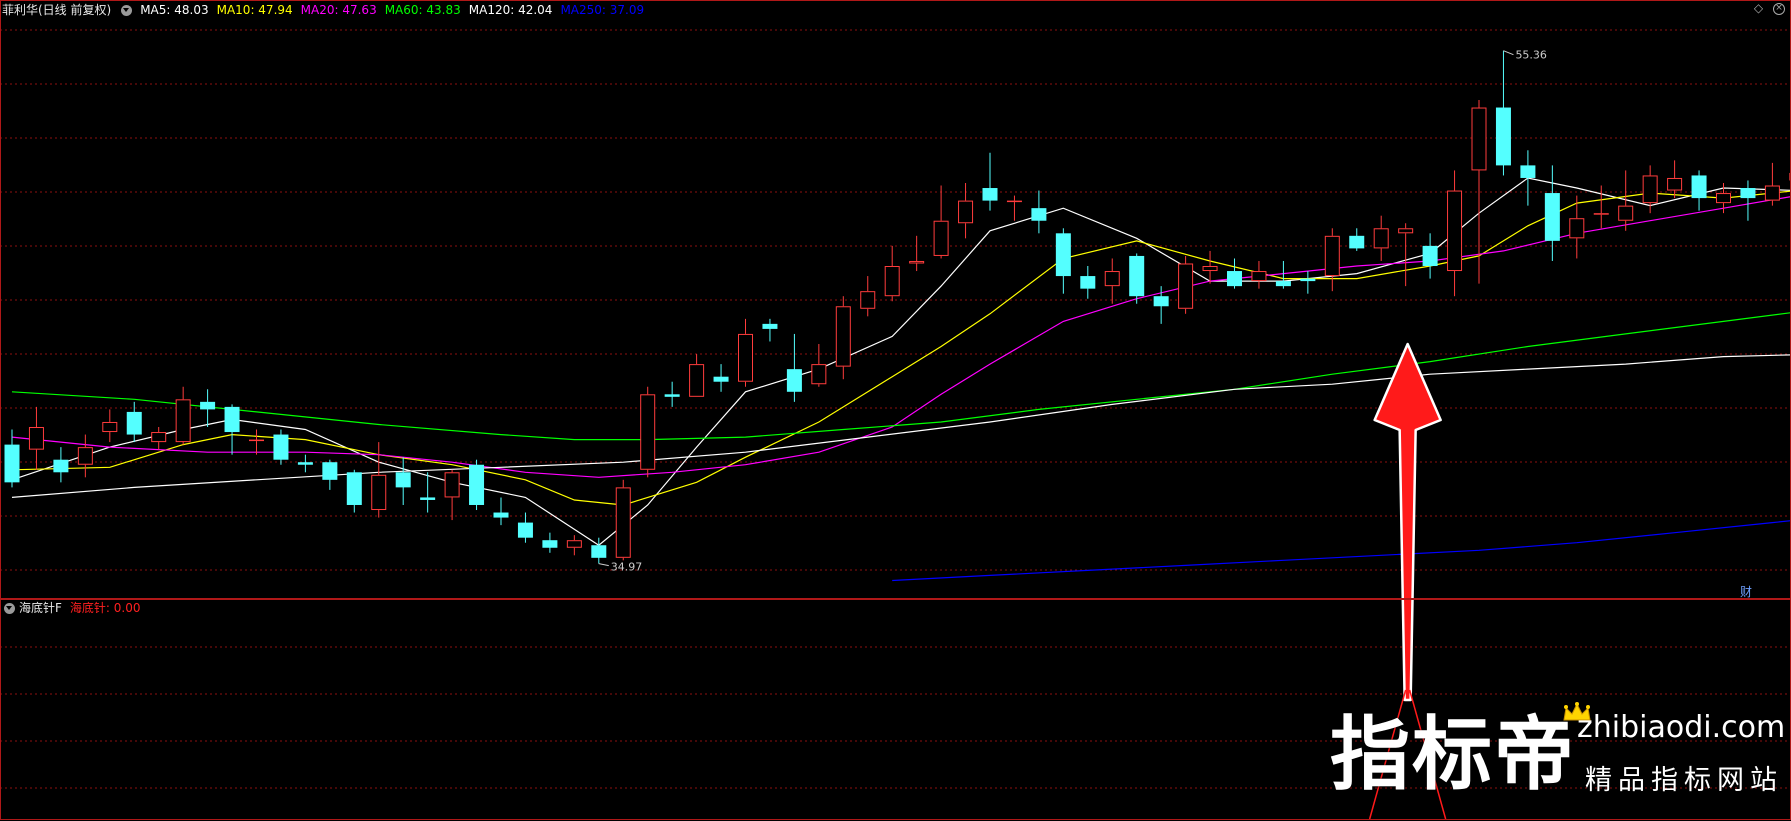 The height and width of the screenshot is (821, 1791). I want to click on indicator-menu-icon, so click(127, 10).